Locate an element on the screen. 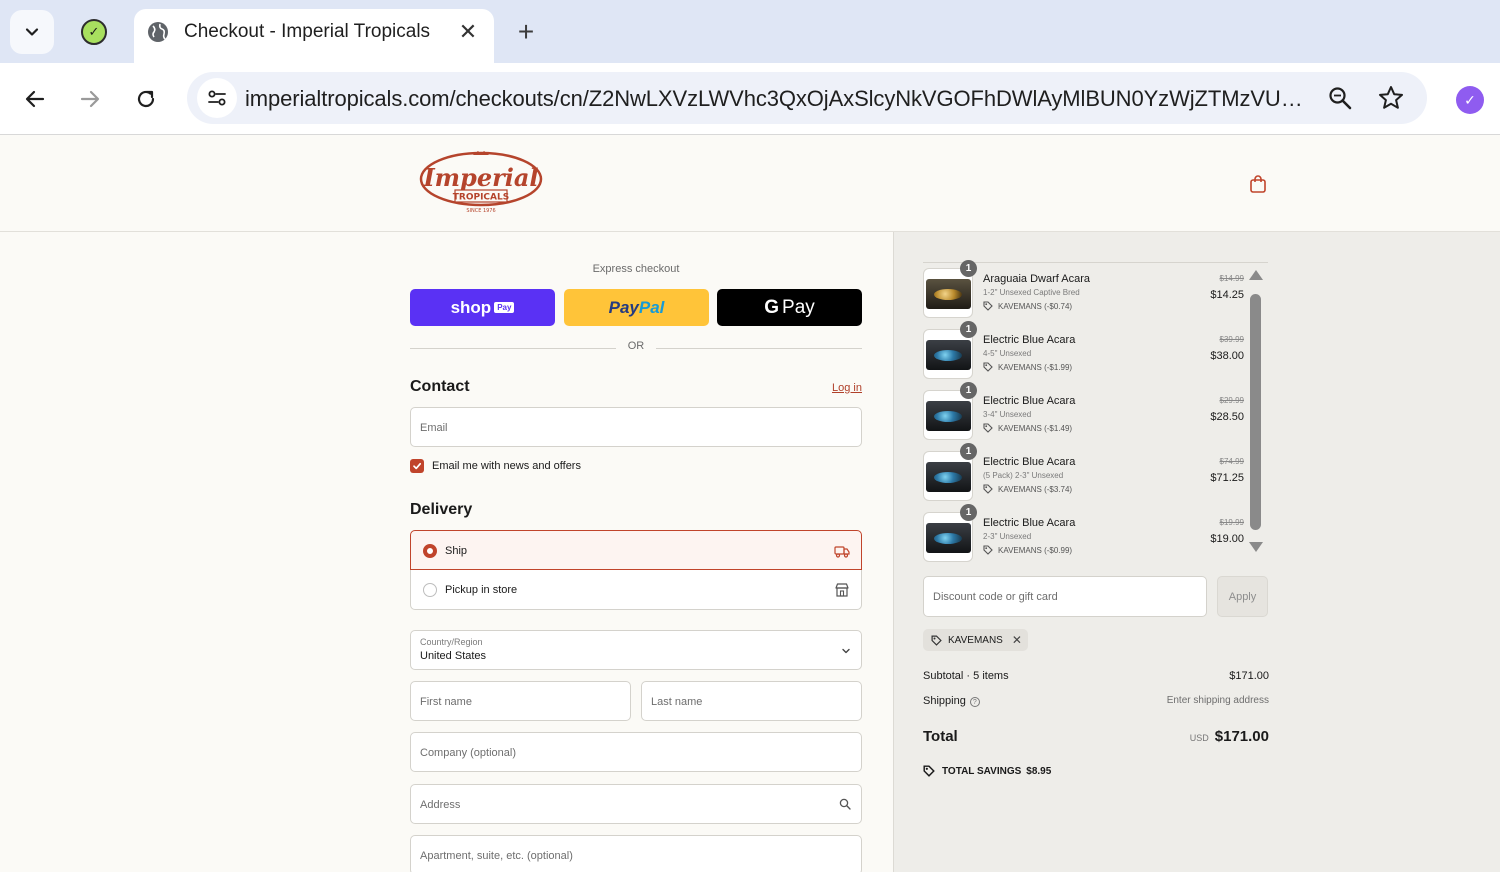 The width and height of the screenshot is (1500, 872). discount-code-input: Discount code or gift card is located at coordinates (1065, 596).